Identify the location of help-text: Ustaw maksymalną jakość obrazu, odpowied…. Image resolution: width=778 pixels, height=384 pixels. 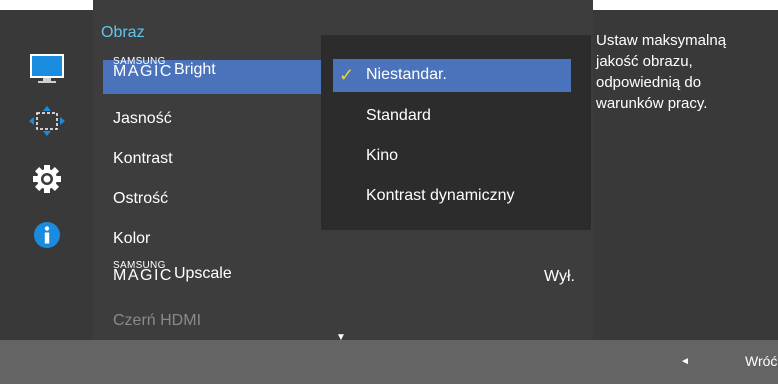
(661, 72).